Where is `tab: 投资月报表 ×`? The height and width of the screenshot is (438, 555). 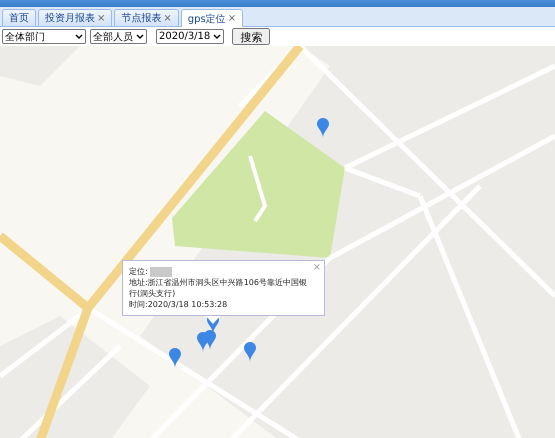 tab: 投资月报表 × is located at coordinates (75, 17).